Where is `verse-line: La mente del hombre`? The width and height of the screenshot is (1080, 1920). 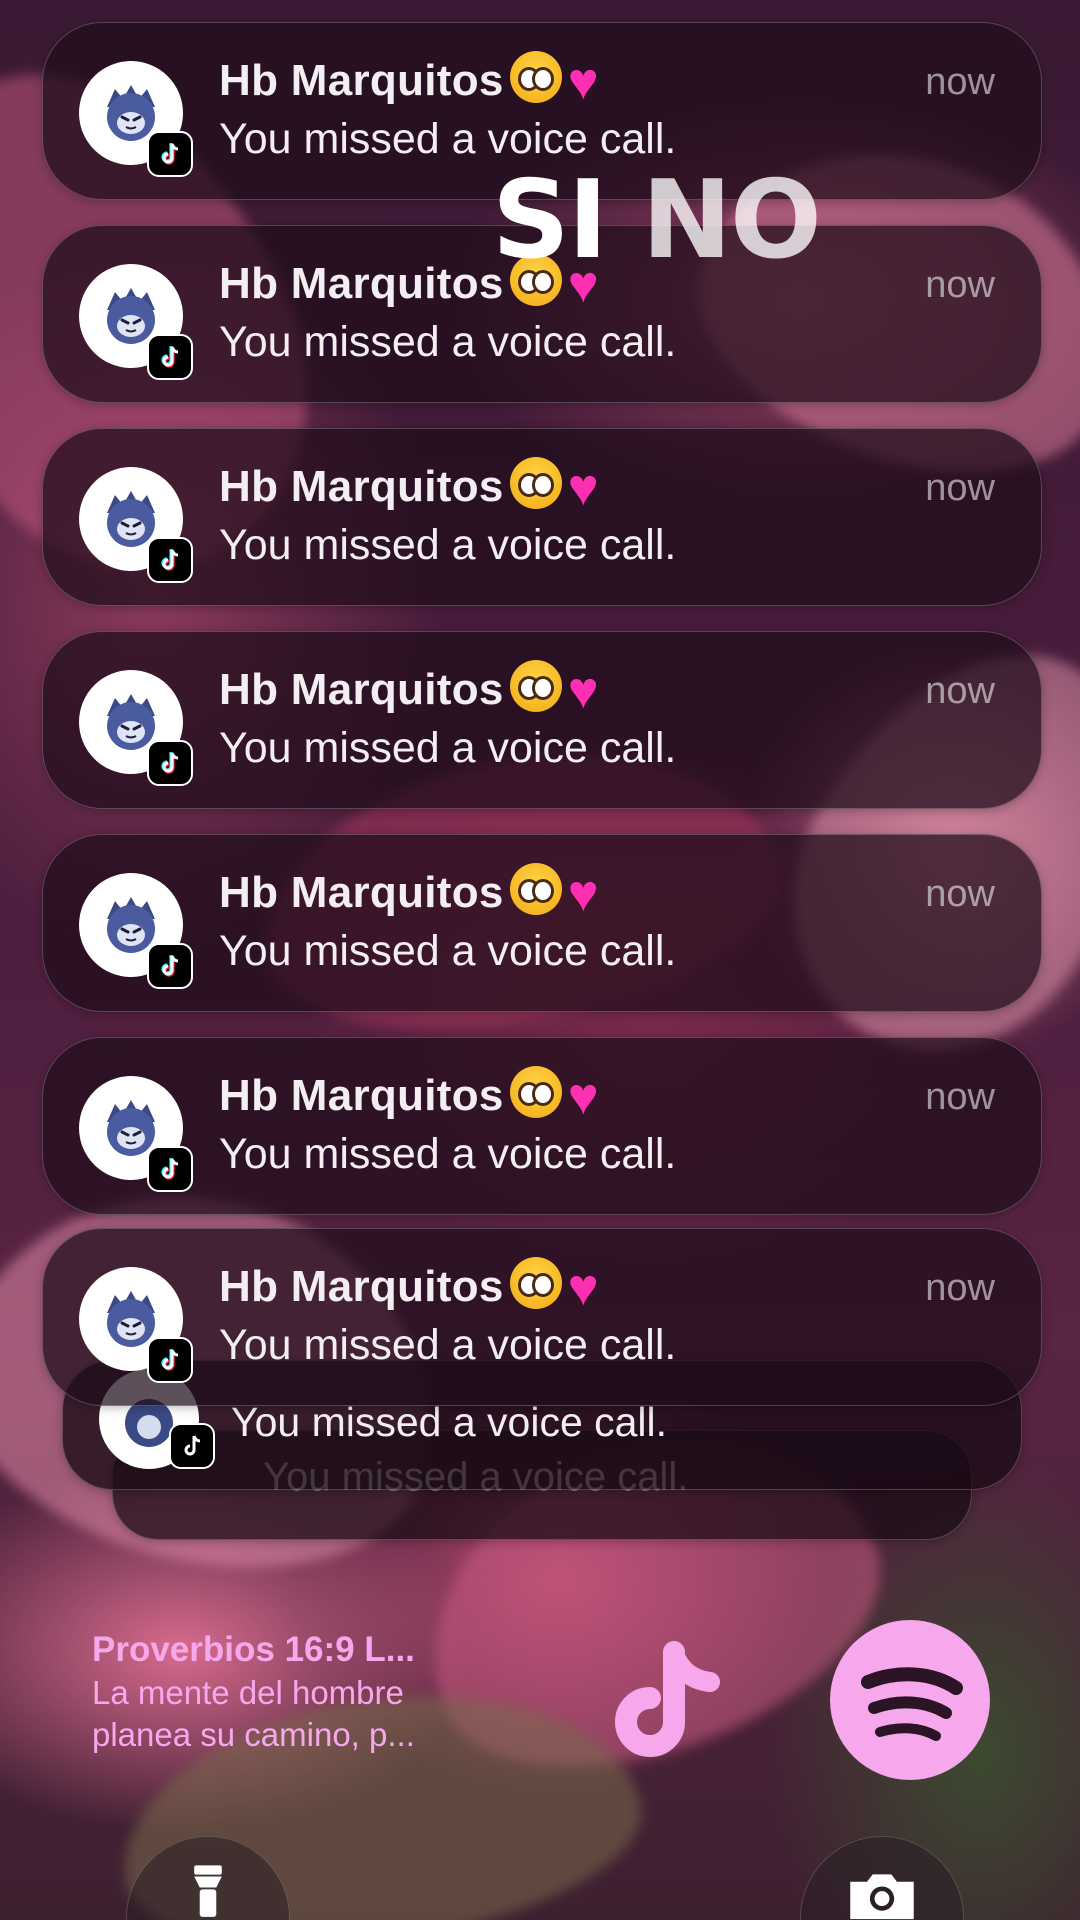 verse-line: La mente del hombre is located at coordinates (248, 1692).